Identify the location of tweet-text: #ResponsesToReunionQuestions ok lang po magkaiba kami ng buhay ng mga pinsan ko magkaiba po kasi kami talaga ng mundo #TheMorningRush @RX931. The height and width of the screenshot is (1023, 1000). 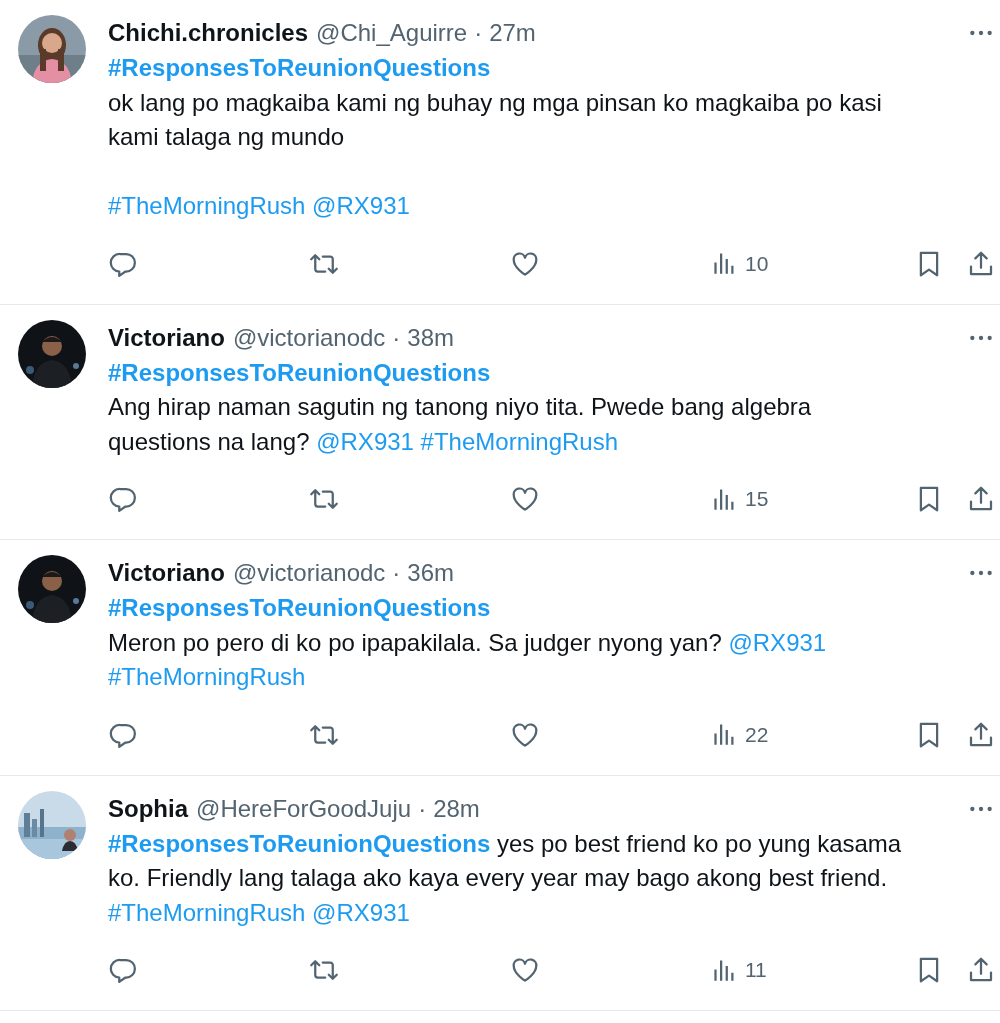
(495, 137).